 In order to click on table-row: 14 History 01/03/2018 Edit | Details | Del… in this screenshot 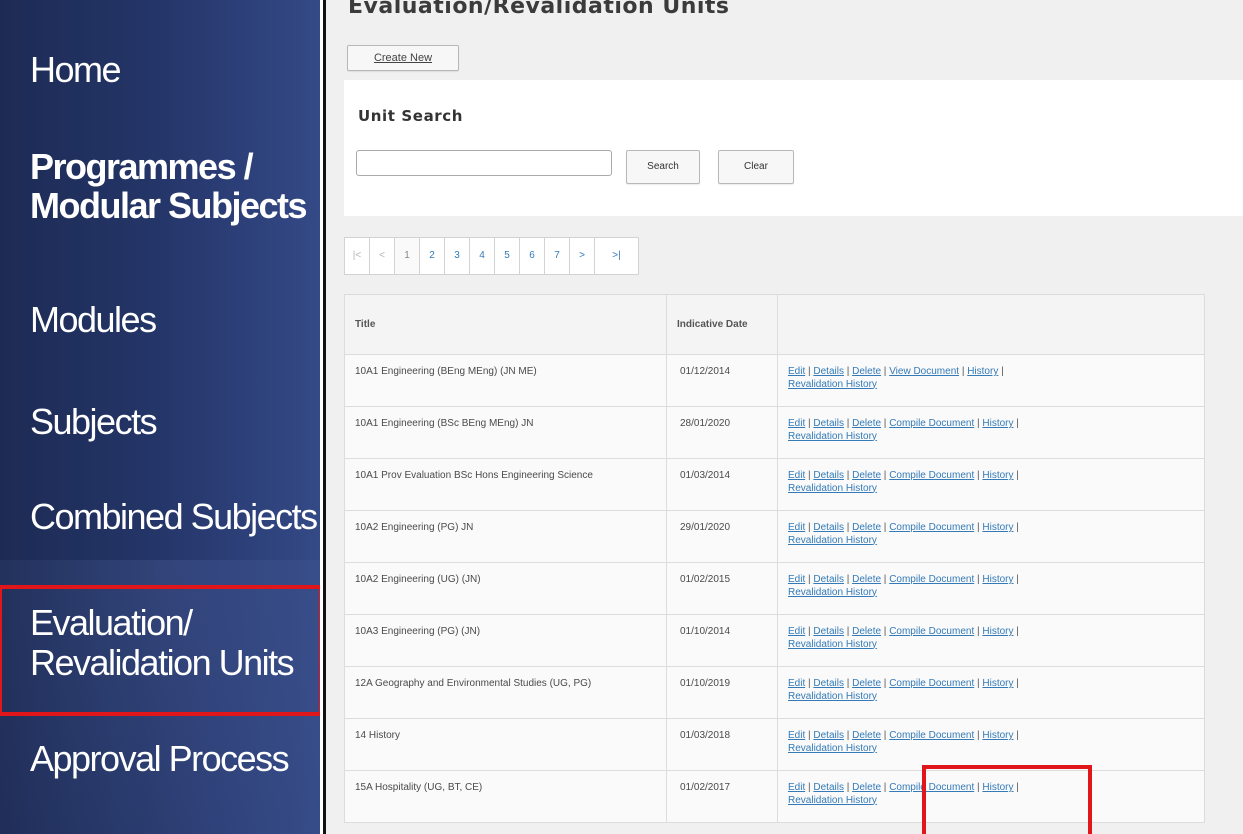, I will do `click(774, 744)`.